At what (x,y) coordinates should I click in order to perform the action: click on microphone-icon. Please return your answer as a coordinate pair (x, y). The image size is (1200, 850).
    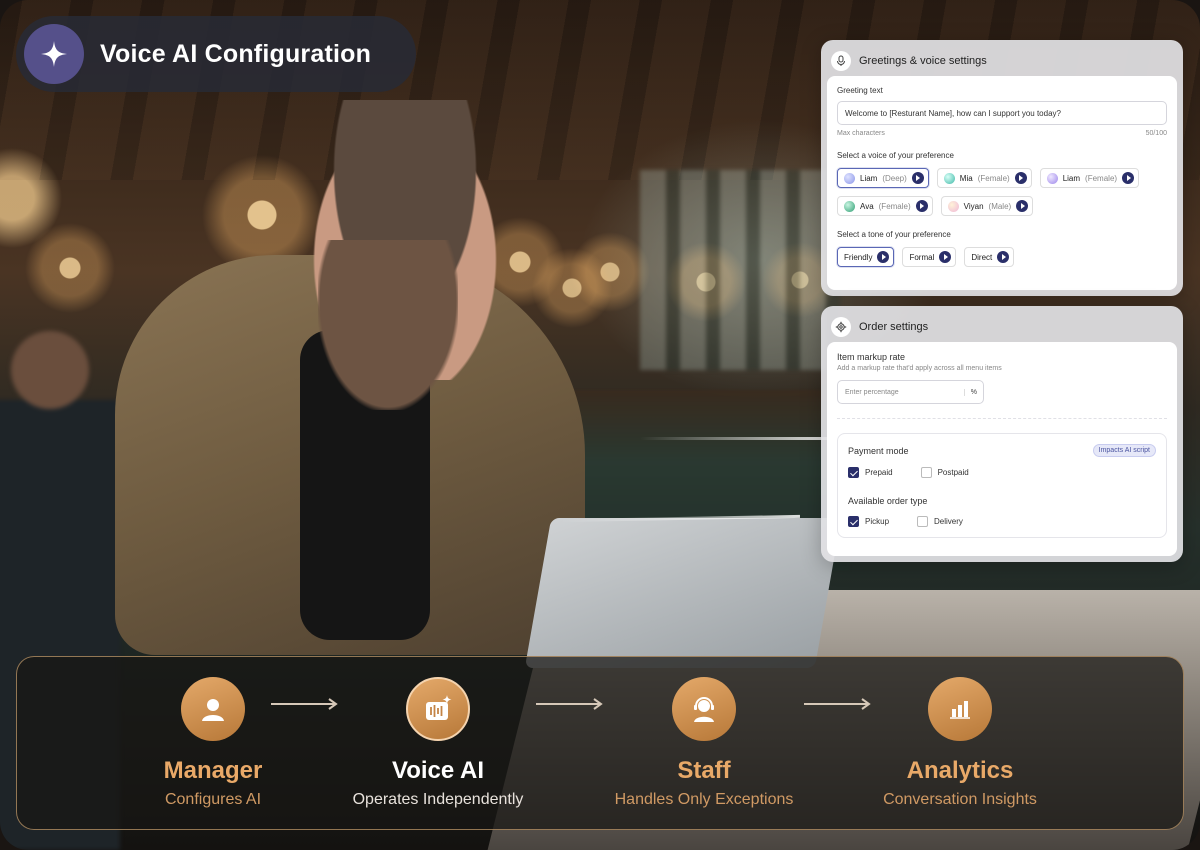
    Looking at the image, I should click on (841, 61).